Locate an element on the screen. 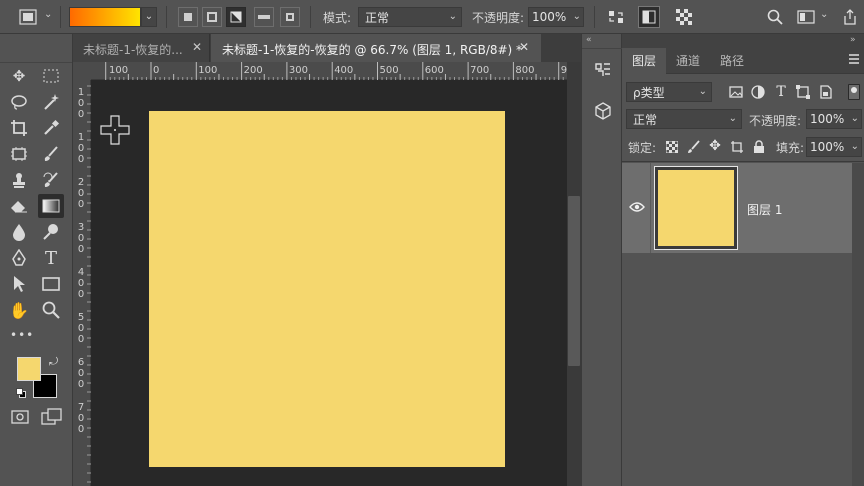 Image resolution: width=864 pixels, height=486 pixels. ruler-label: 700 is located at coordinates (480, 70).